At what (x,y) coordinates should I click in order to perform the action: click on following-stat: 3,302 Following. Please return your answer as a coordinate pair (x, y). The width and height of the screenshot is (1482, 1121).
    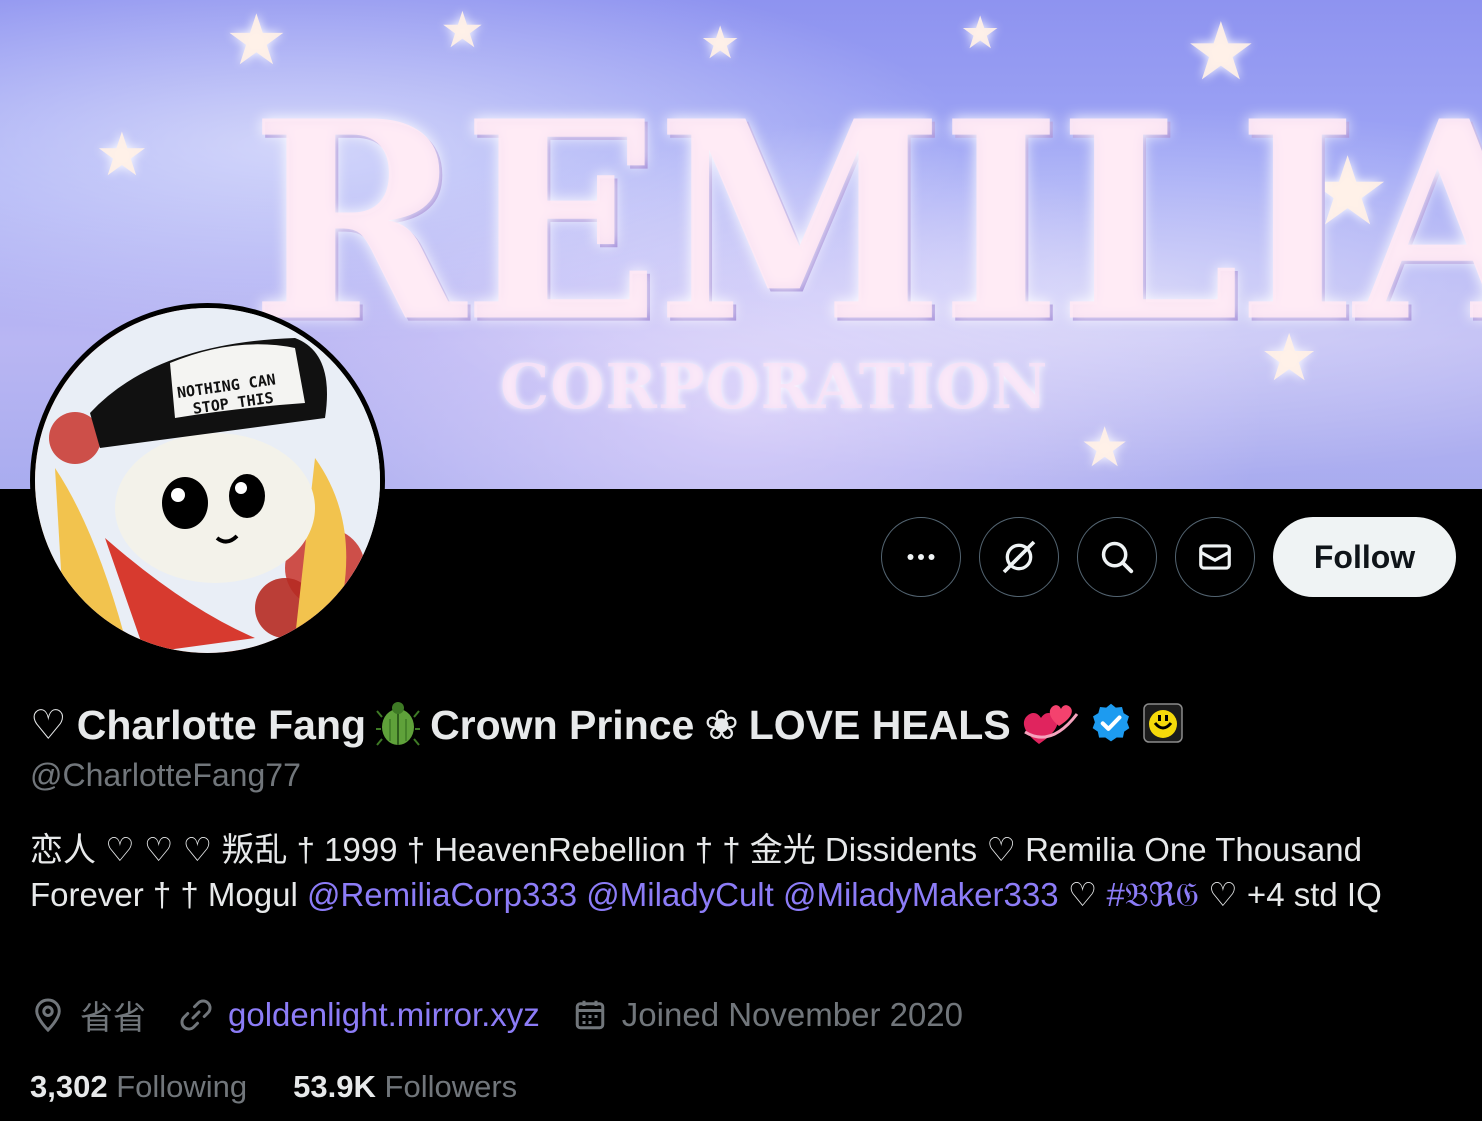
    Looking at the image, I should click on (138, 1087).